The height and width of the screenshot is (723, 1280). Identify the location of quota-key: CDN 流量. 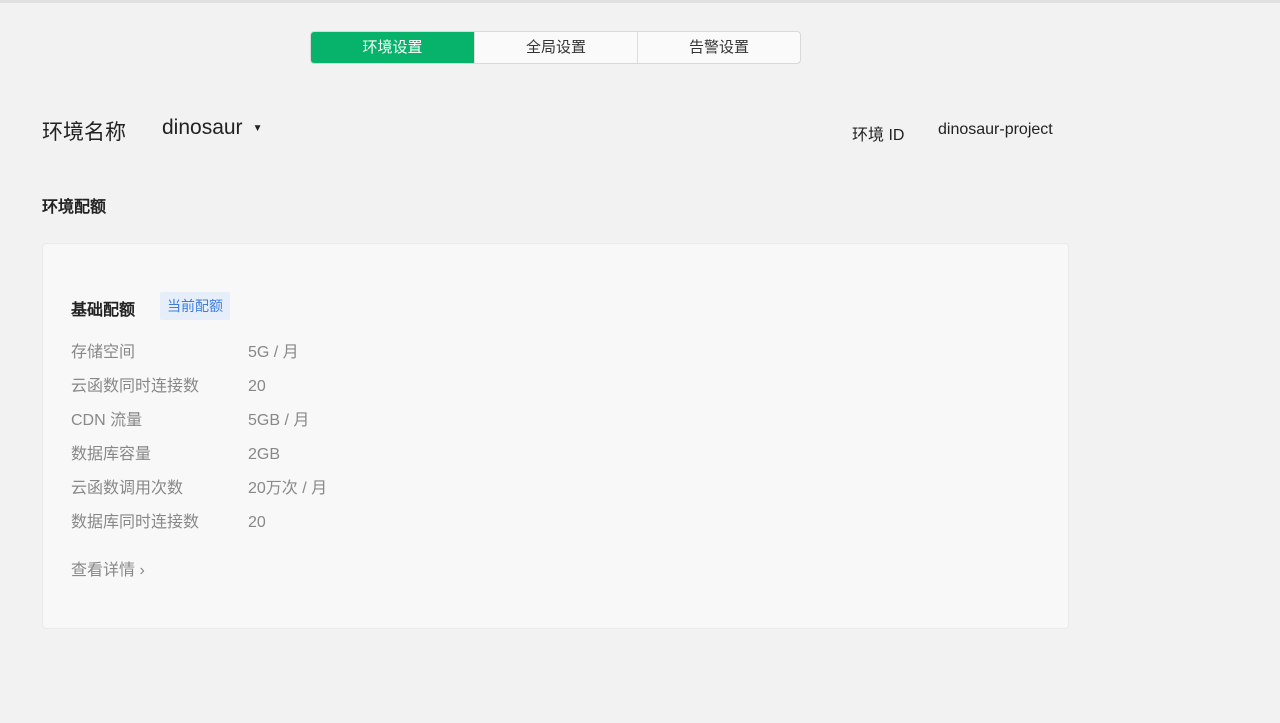
(107, 420).